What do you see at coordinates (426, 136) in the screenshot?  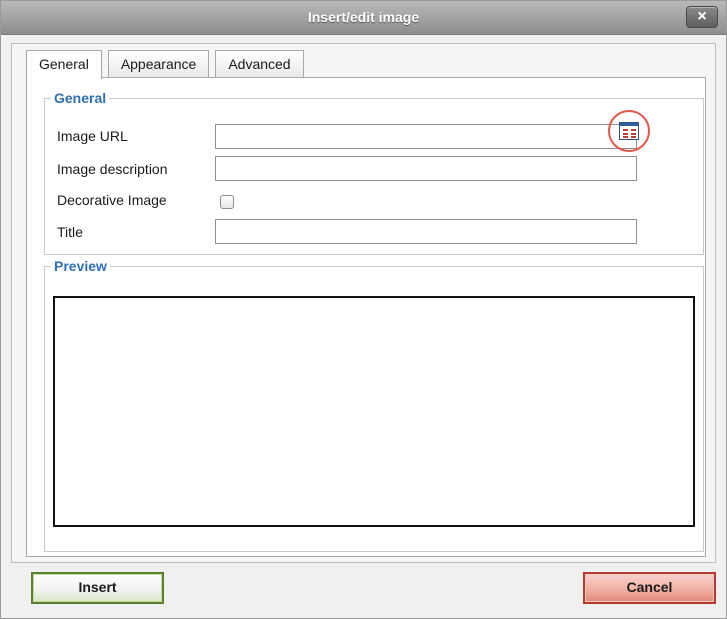 I see `image-url-input` at bounding box center [426, 136].